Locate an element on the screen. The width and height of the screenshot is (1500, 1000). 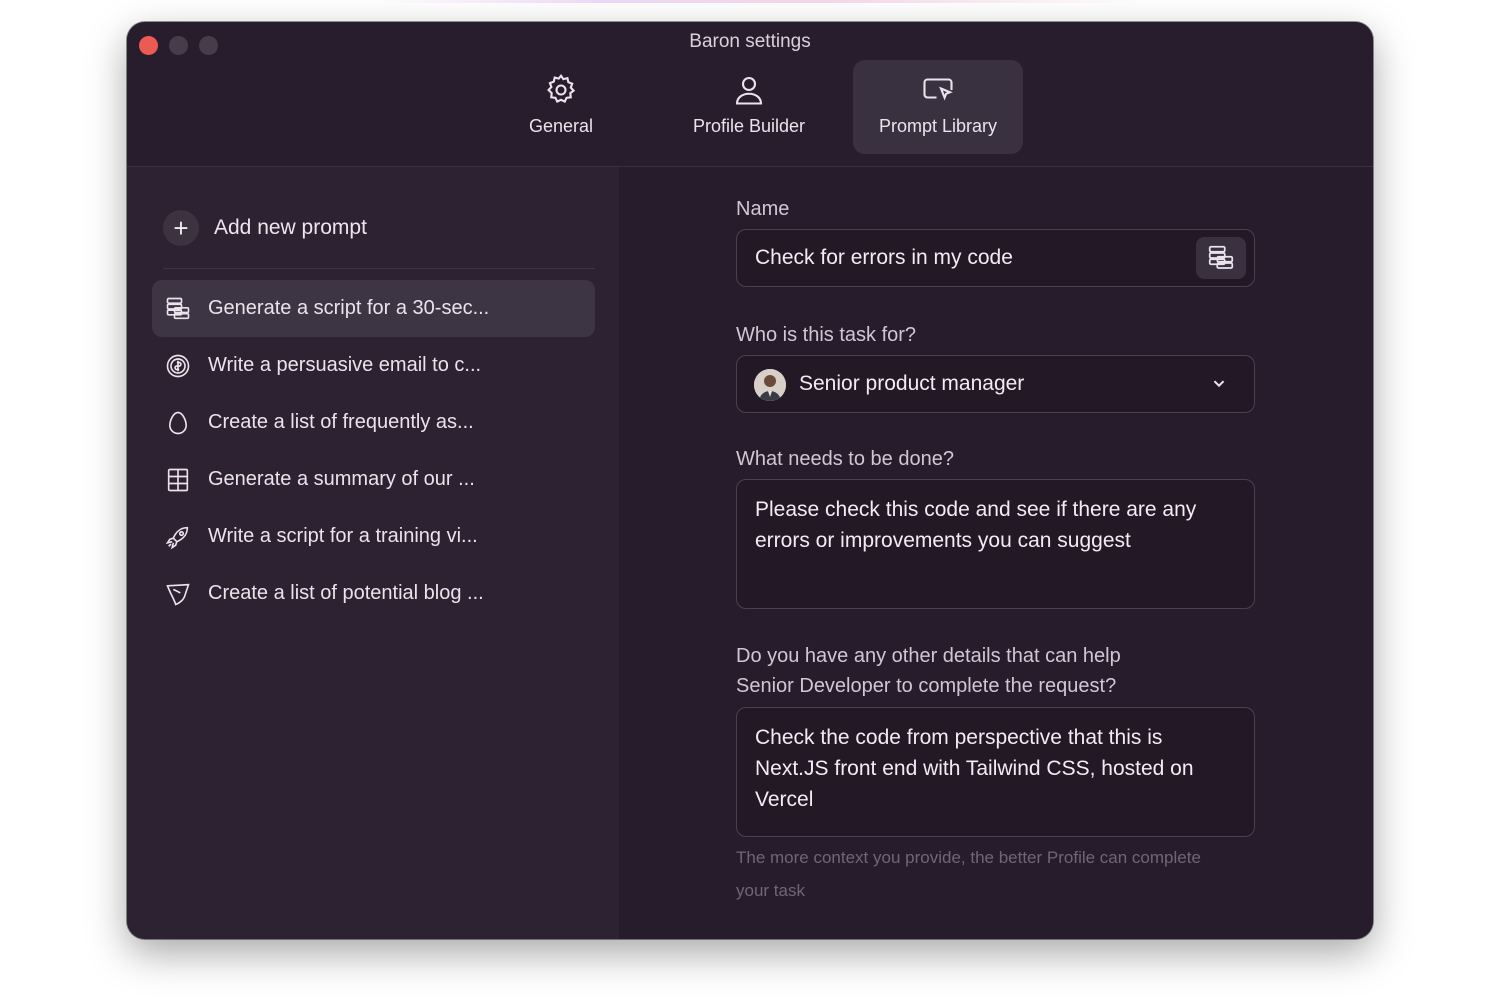
tab-profile-builder: Profile Builder is located at coordinates (749, 107).